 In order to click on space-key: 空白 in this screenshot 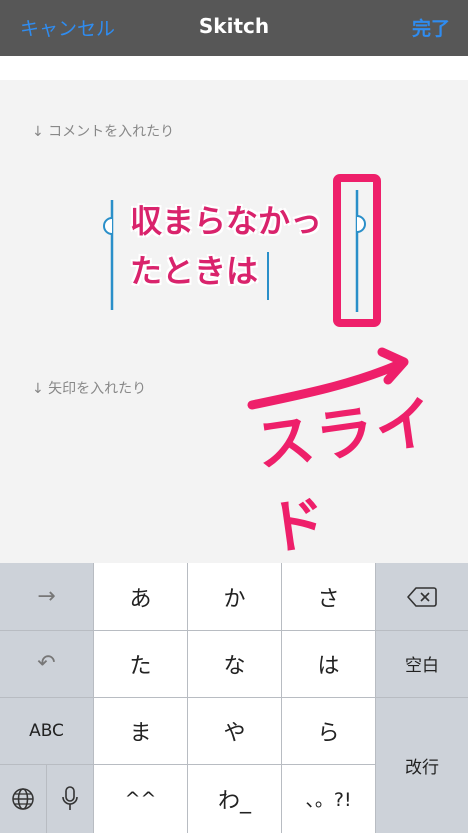, I will do `click(422, 663)`.